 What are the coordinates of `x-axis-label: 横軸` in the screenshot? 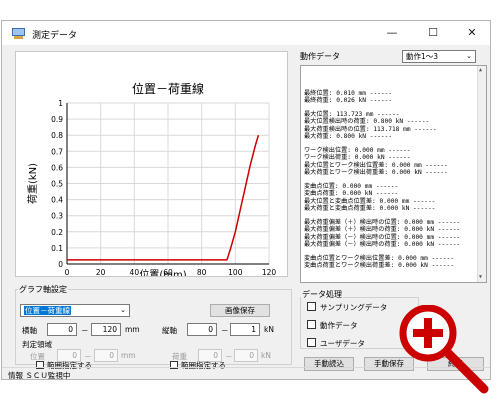 It's located at (29, 330).